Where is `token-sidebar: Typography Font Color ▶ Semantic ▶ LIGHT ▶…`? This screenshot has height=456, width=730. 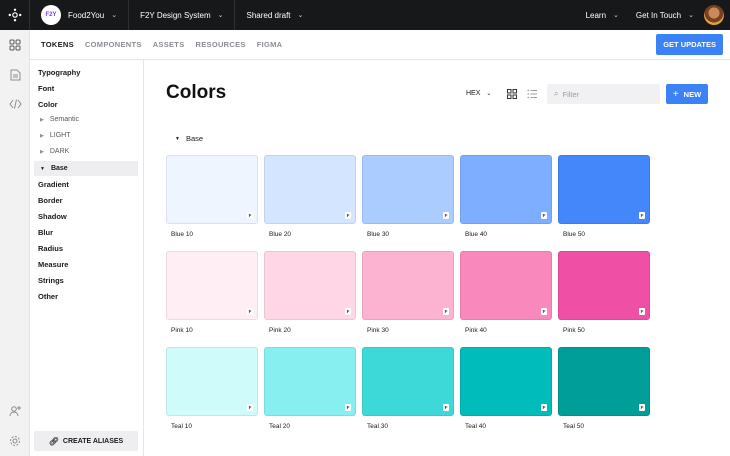 token-sidebar: Typography Font Color ▶ Semantic ▶ LIGHT ▶… is located at coordinates (87, 258).